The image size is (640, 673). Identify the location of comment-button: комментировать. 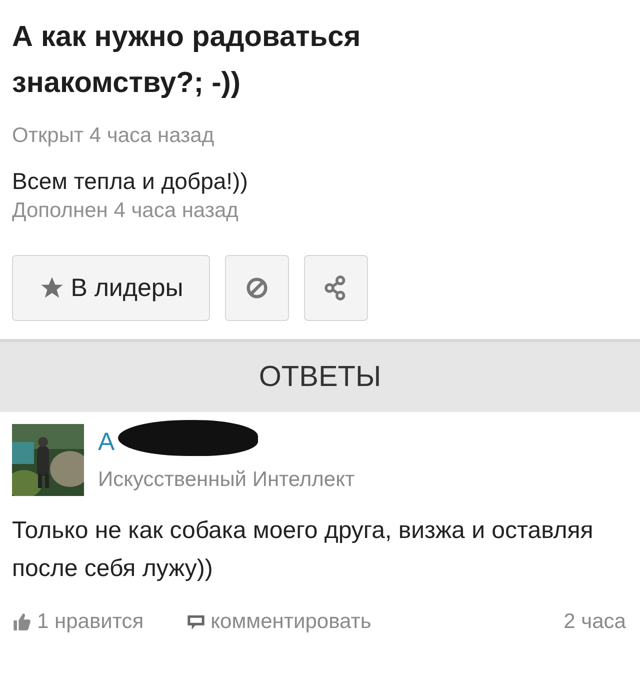
(279, 622).